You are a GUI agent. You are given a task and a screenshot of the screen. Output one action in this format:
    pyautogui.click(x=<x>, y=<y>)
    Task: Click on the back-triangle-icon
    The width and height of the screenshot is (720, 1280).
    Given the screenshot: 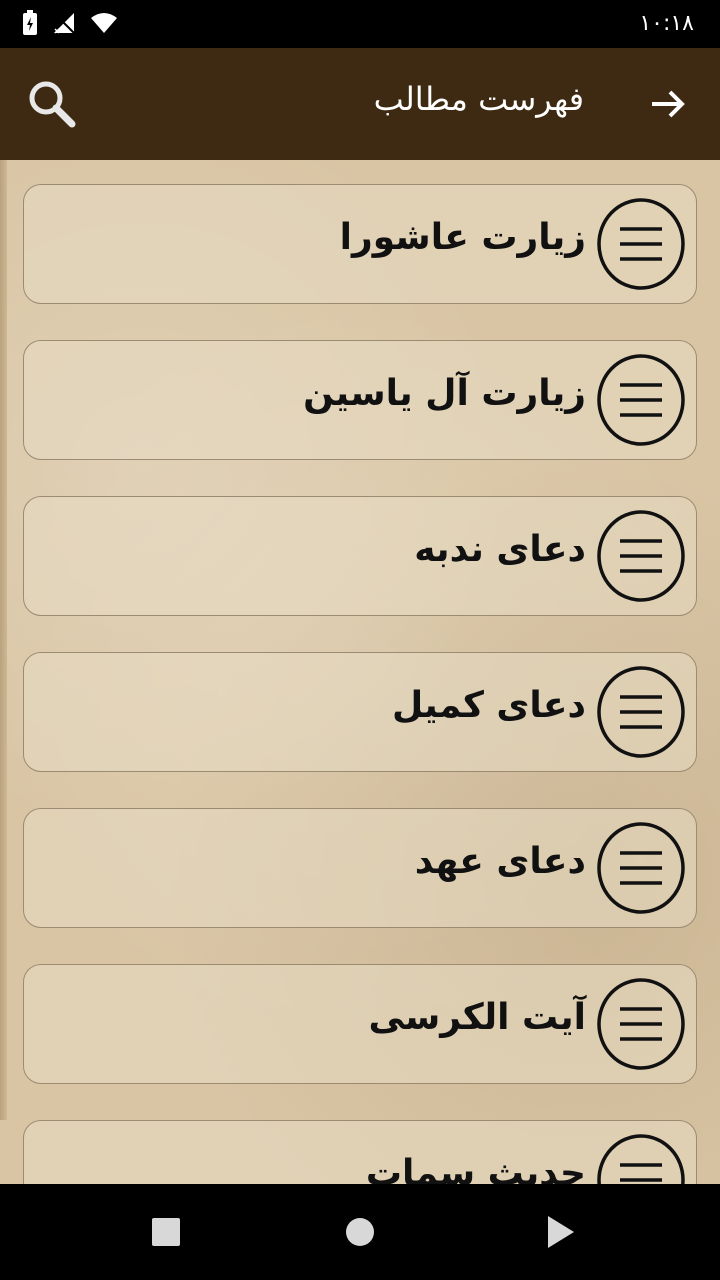 What is the action you would take?
    pyautogui.click(x=561, y=1232)
    